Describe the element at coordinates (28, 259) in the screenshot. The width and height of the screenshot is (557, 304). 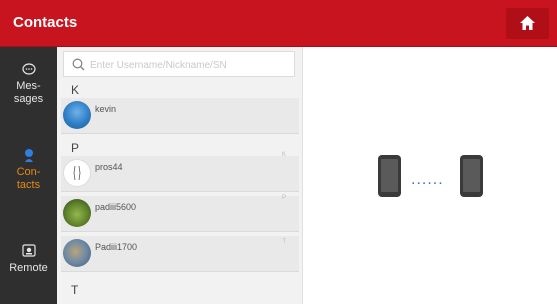
I see `sidebar-item-remote: Remote` at that location.